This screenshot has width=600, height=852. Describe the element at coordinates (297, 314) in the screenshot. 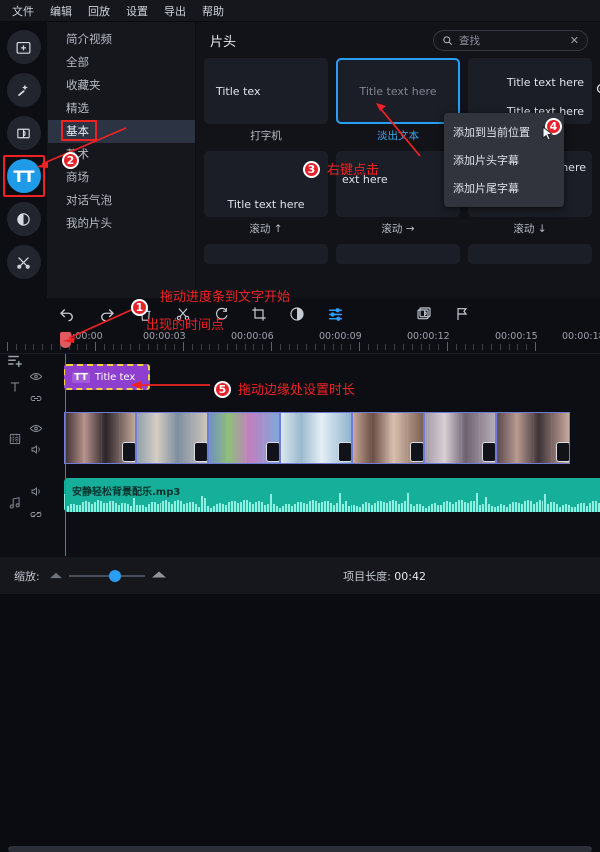

I see `color-icon` at that location.